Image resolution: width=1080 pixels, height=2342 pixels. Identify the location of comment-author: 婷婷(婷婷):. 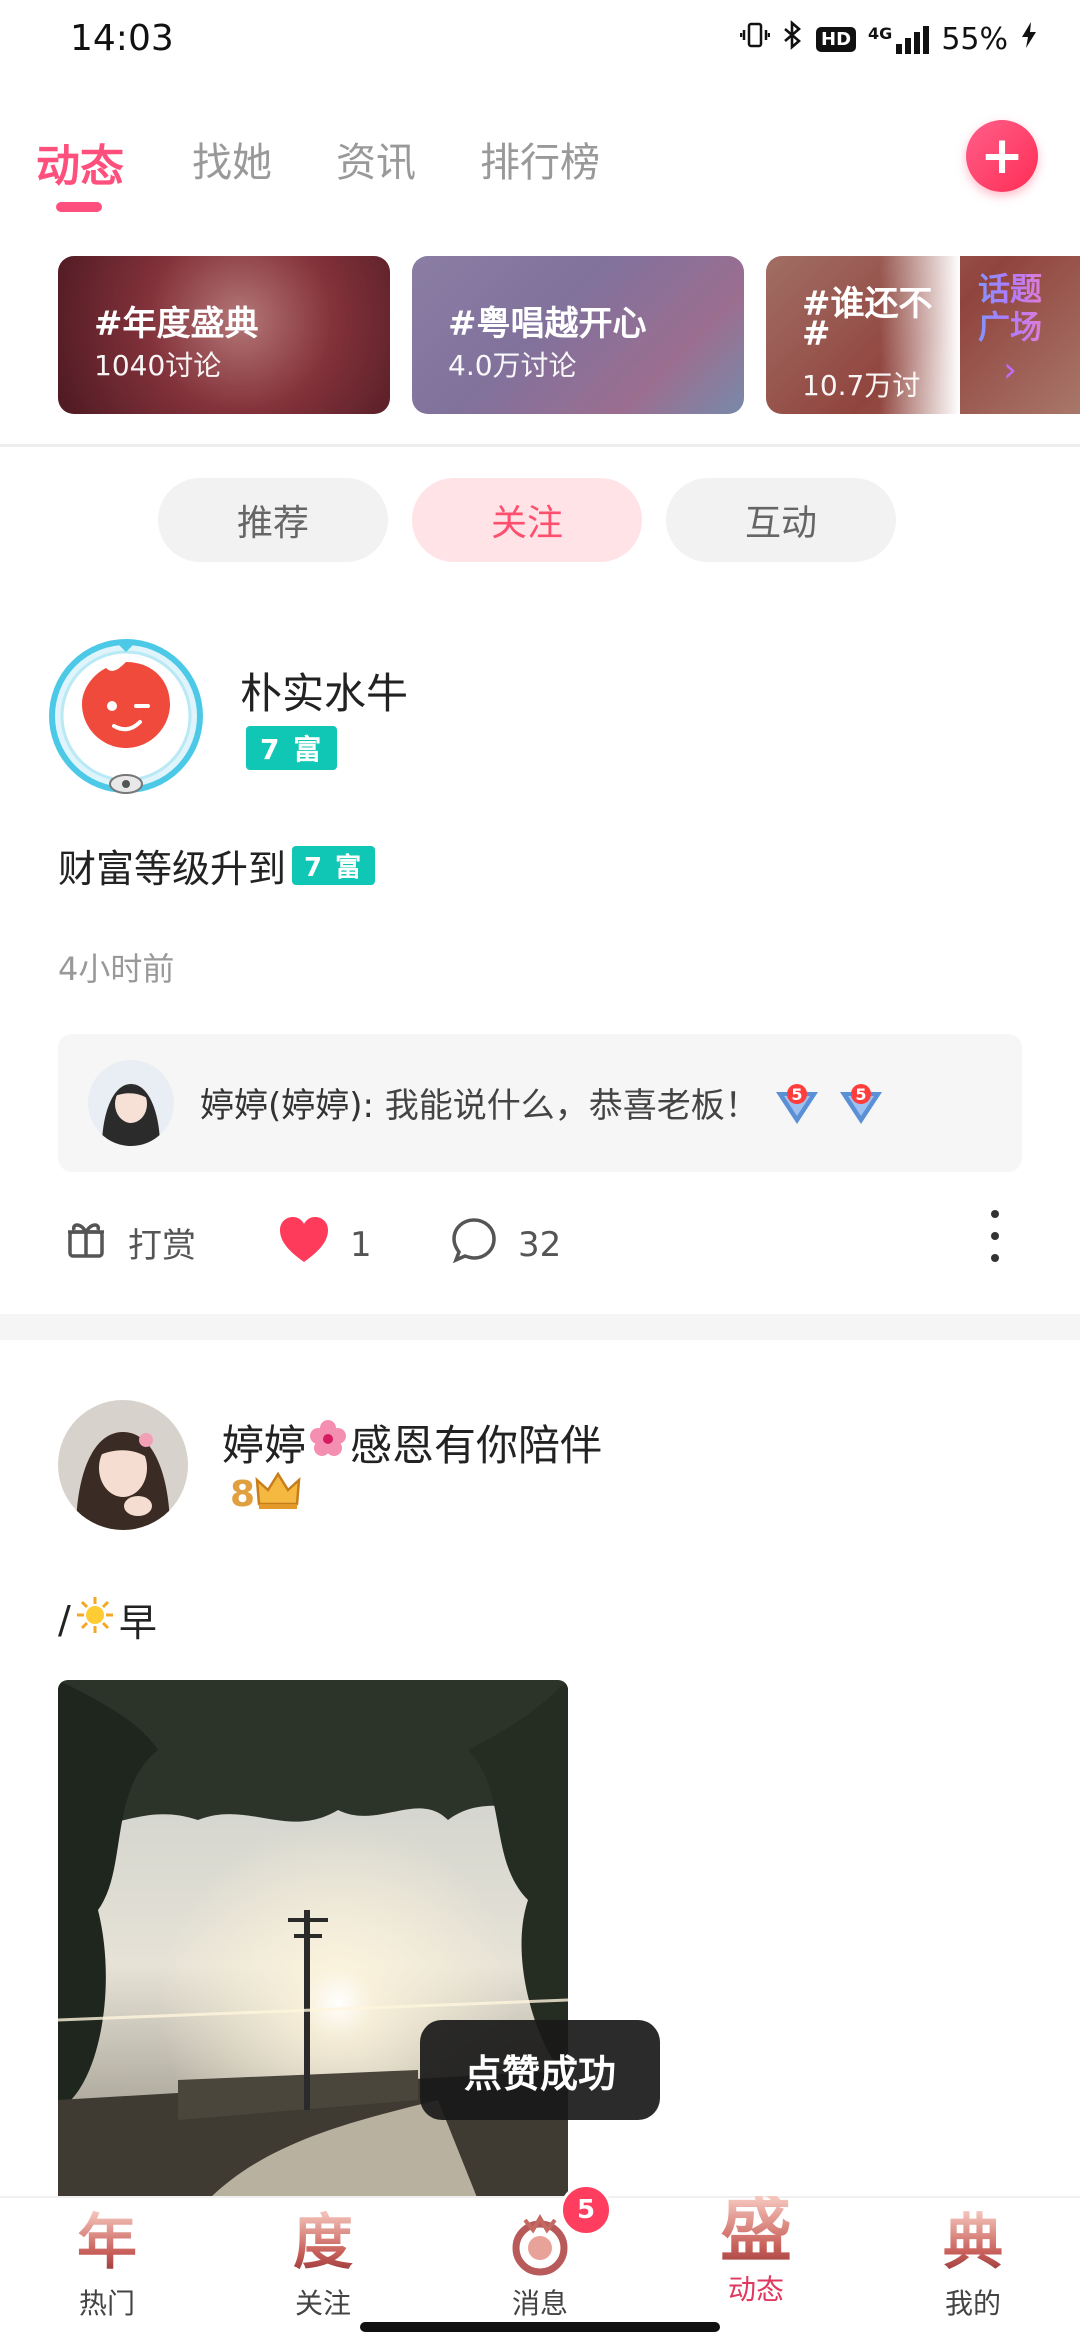
(287, 1106).